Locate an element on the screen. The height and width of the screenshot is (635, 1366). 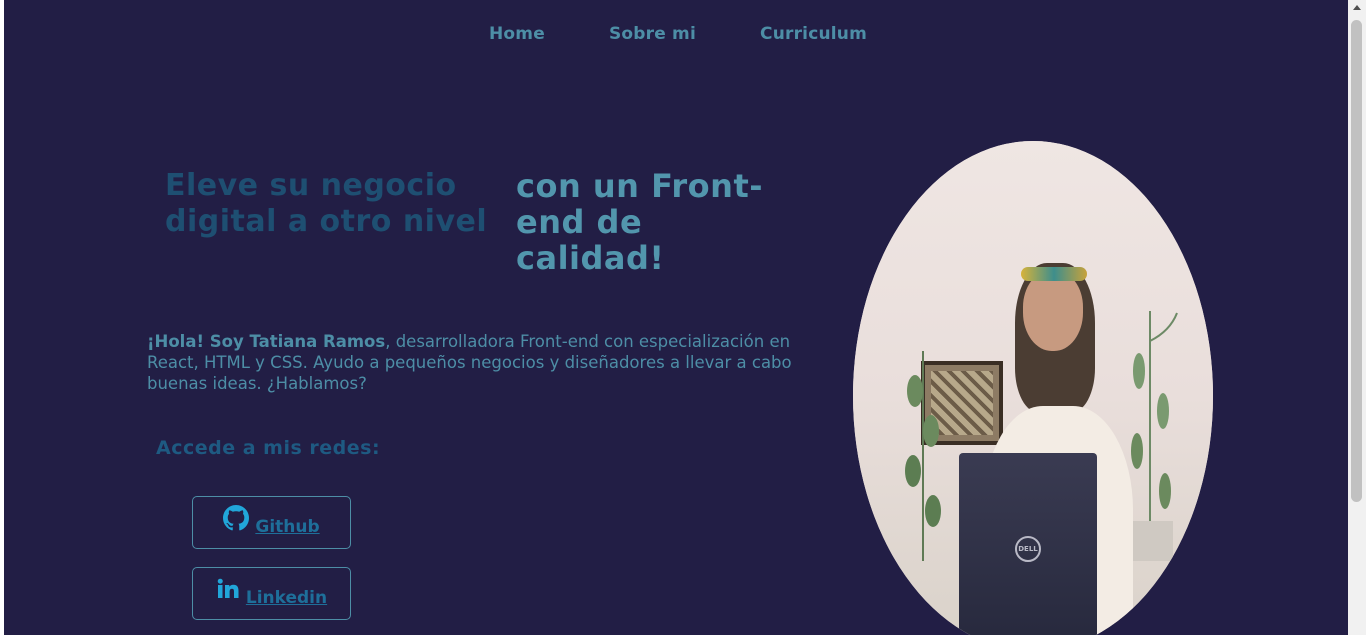
nav-sobre-mi: Sobre mi is located at coordinates (652, 34).